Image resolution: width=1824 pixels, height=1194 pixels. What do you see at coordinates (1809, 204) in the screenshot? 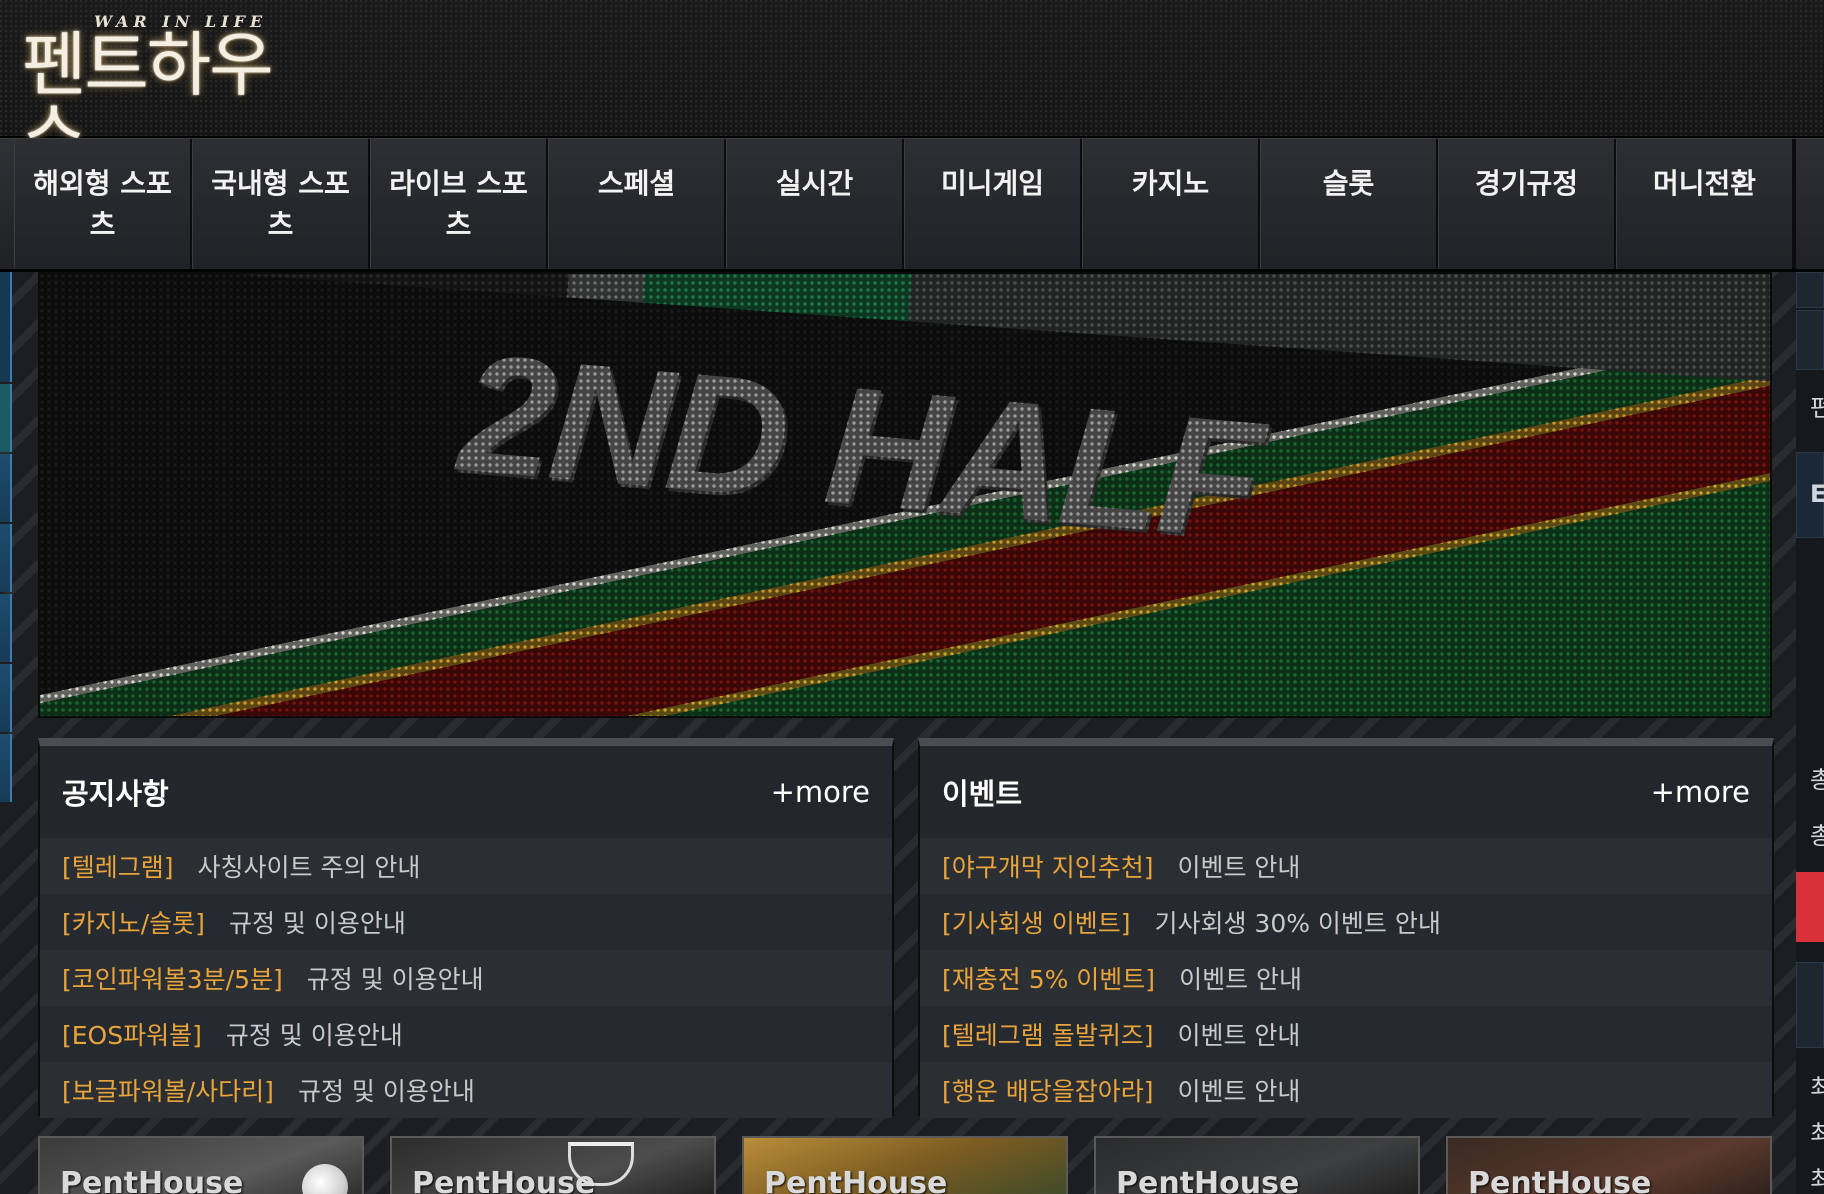
I see `nav-edge` at bounding box center [1809, 204].